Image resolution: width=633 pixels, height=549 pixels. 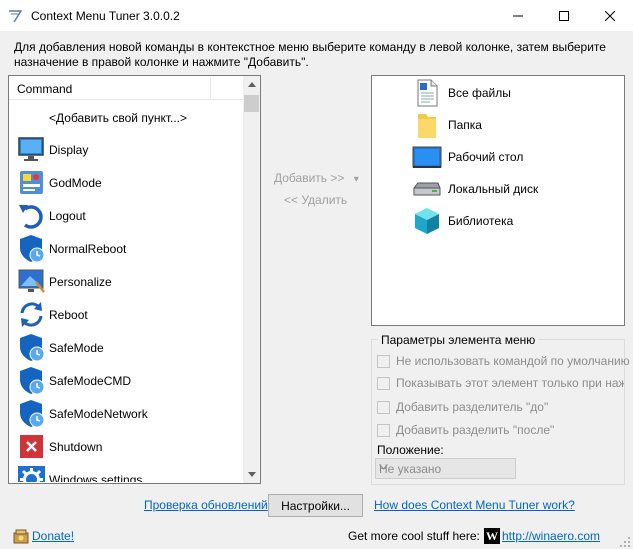 I want to click on list-item: Shutdown, so click(x=126, y=446).